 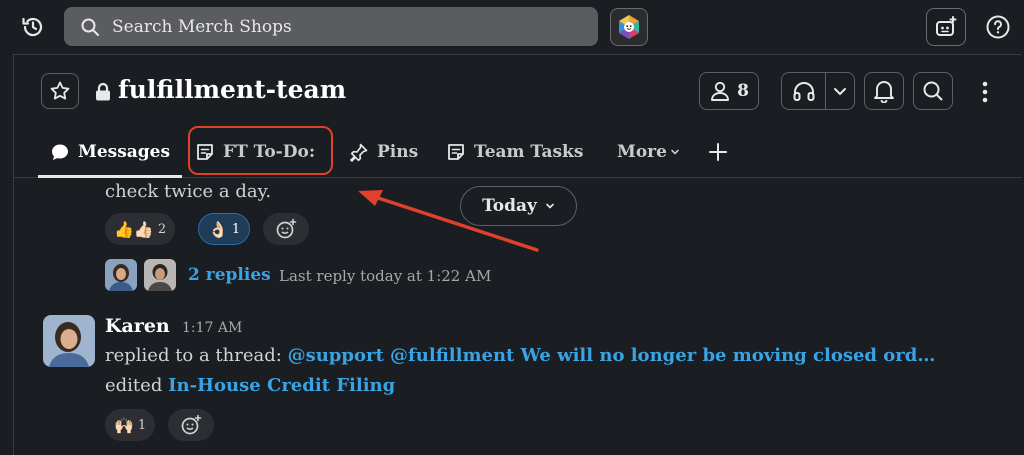 What do you see at coordinates (212, 328) in the screenshot?
I see `message-timestamp: 1:17 AM` at bounding box center [212, 328].